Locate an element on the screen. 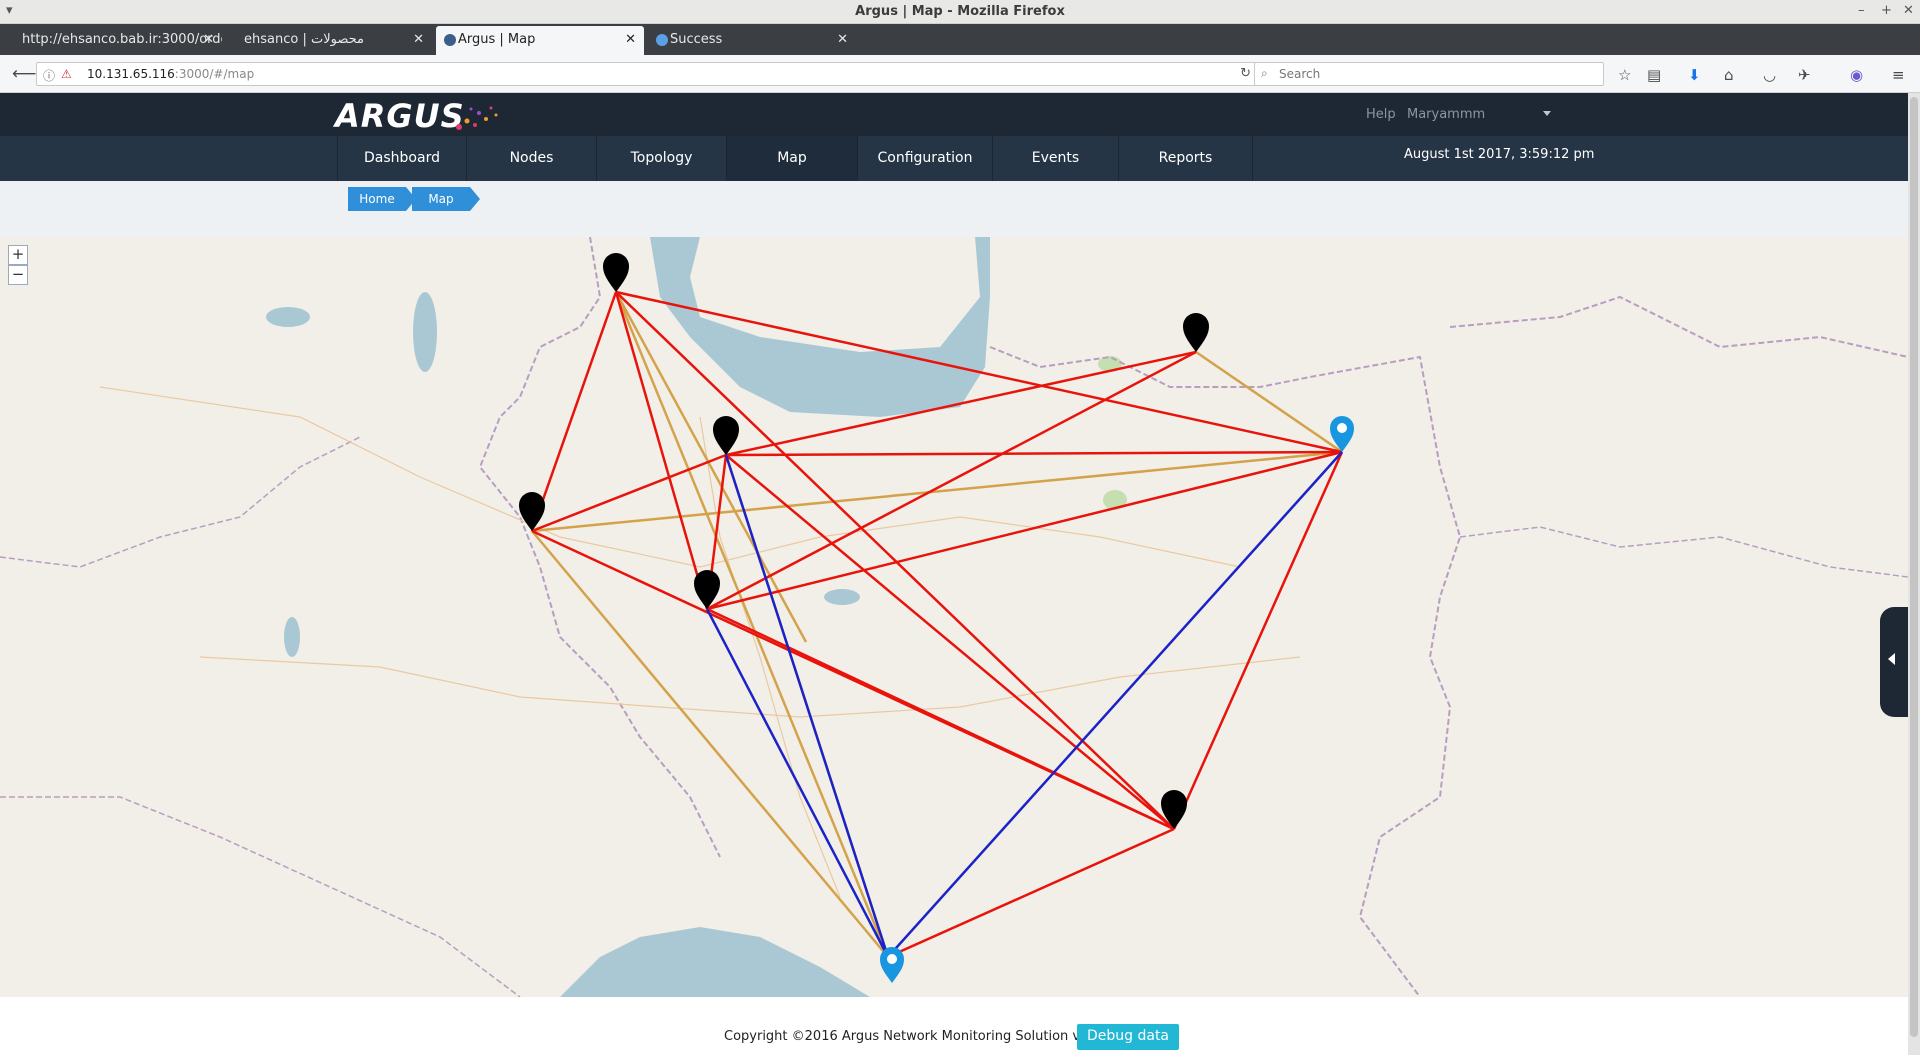 This screenshot has width=1920, height=1055. lake-tharthar is located at coordinates (292, 637).